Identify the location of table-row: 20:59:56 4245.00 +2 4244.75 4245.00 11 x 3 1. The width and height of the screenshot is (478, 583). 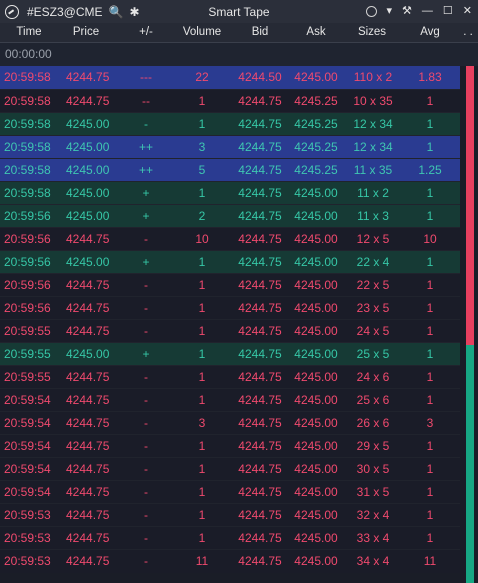
(230, 216).